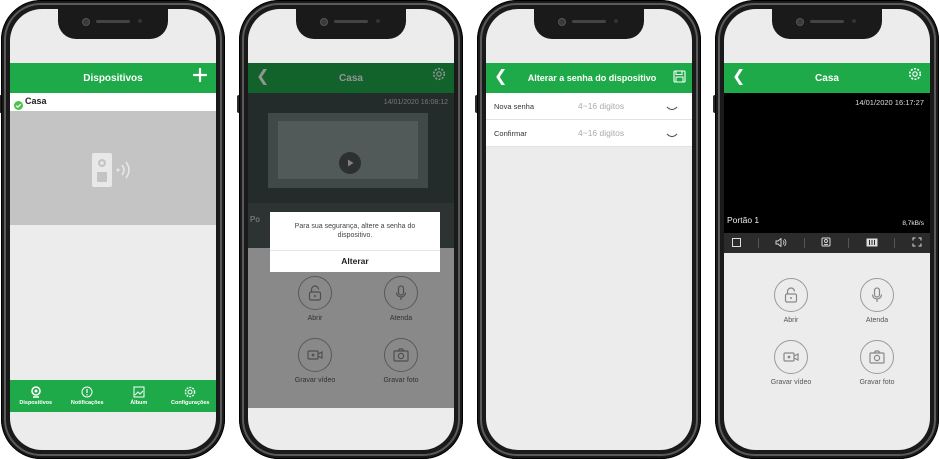 This screenshot has height=459, width=939. What do you see at coordinates (116, 172) in the screenshot?
I see `doorbell-icon` at bounding box center [116, 172].